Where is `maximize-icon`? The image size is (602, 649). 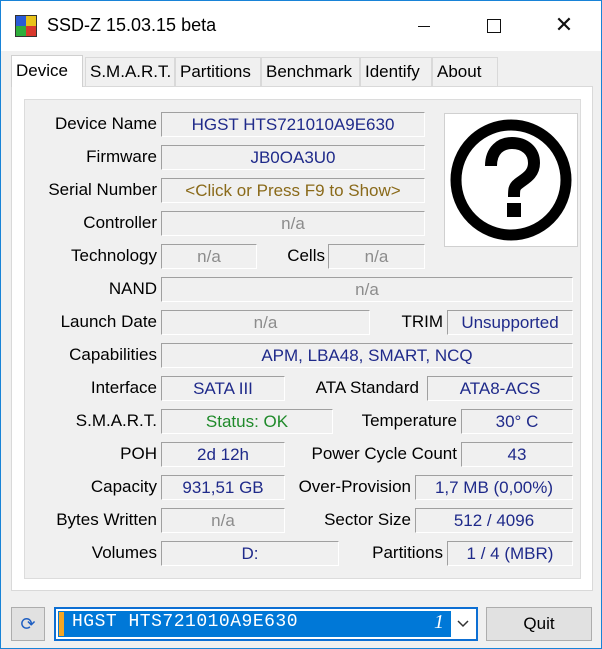
maximize-icon is located at coordinates (494, 26).